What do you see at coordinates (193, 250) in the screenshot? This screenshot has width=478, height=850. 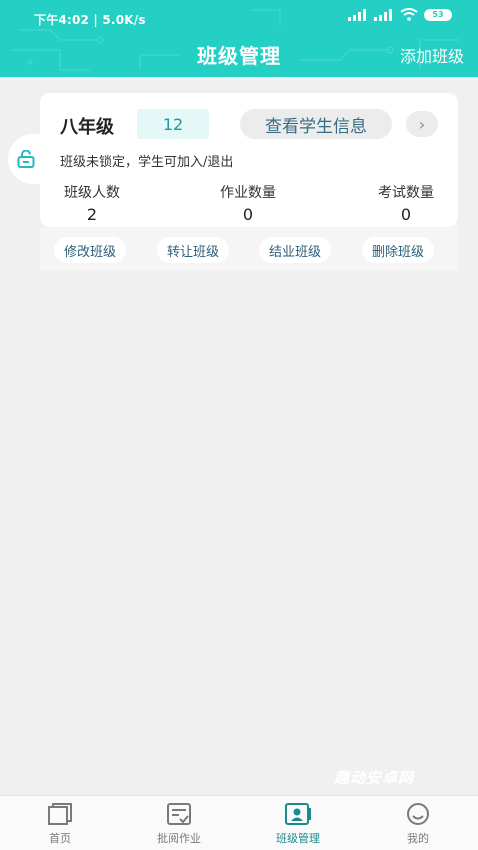 I see `transfer-class-button: 转让班级` at bounding box center [193, 250].